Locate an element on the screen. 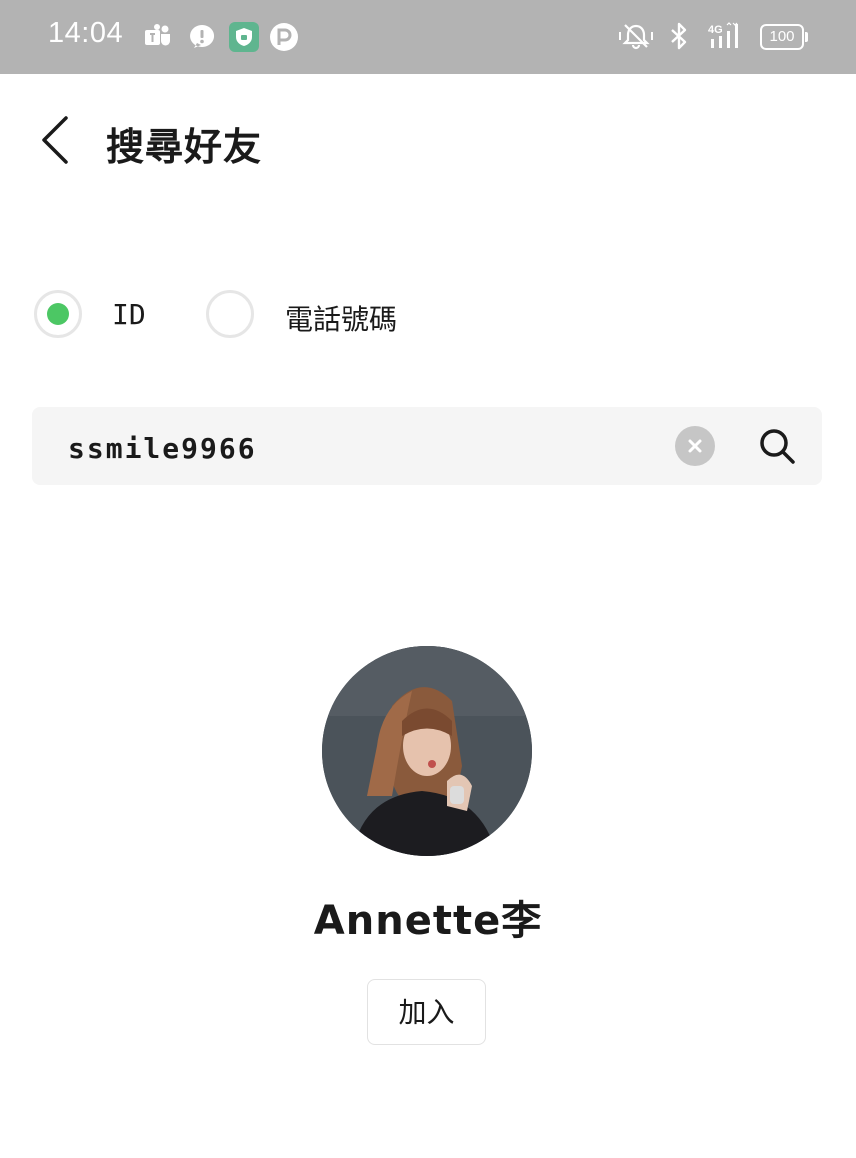 The height and width of the screenshot is (1158, 856). chevron-left-icon is located at coordinates (55, 140).